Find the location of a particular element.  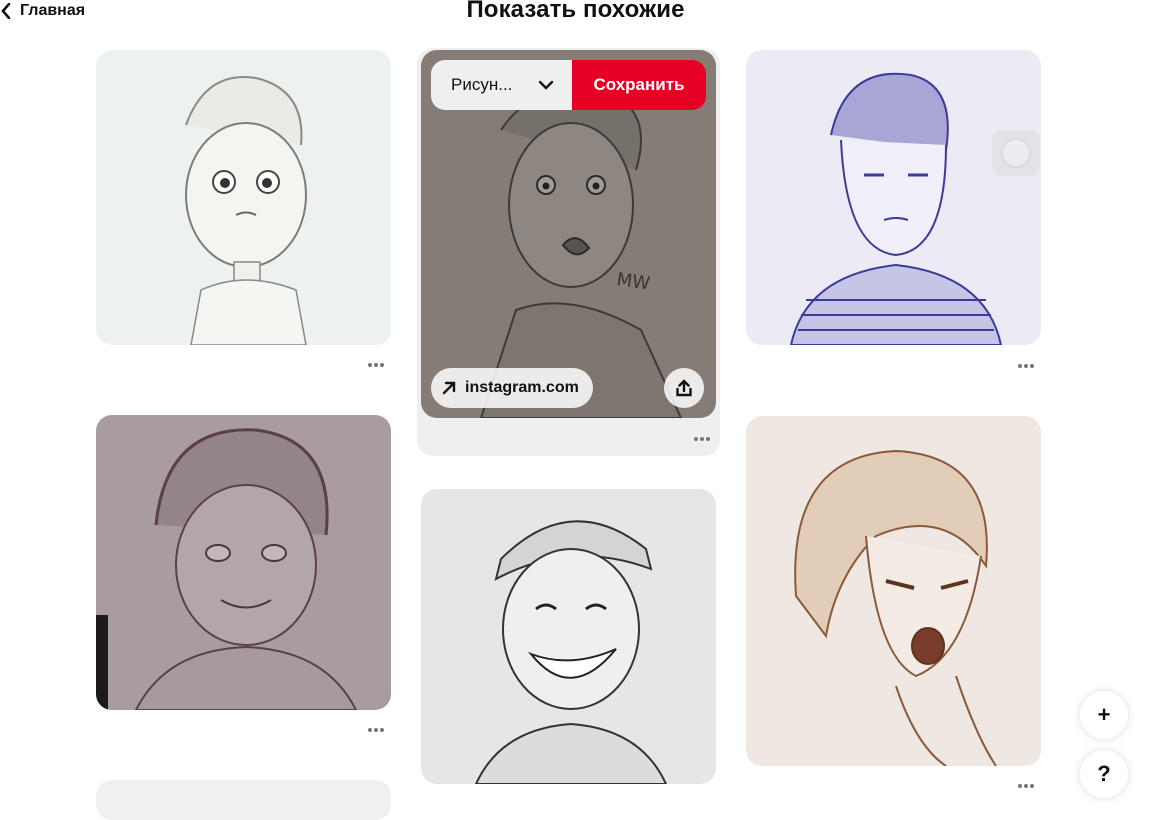

help-button: ? is located at coordinates (1104, 774).